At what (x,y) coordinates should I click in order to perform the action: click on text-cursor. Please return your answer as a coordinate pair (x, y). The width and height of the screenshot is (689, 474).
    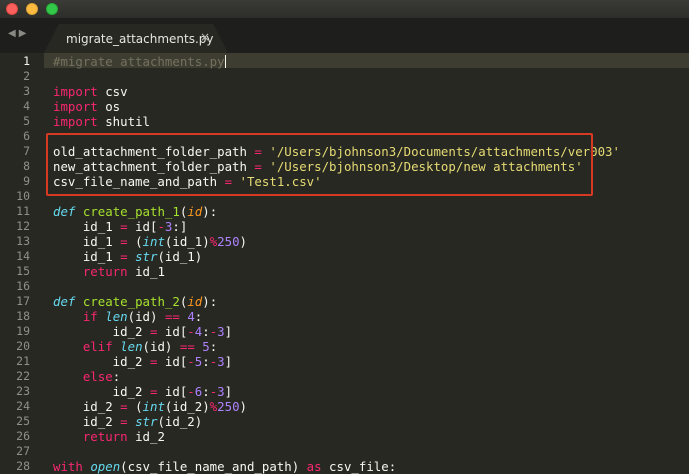
    Looking at the image, I should click on (225, 61).